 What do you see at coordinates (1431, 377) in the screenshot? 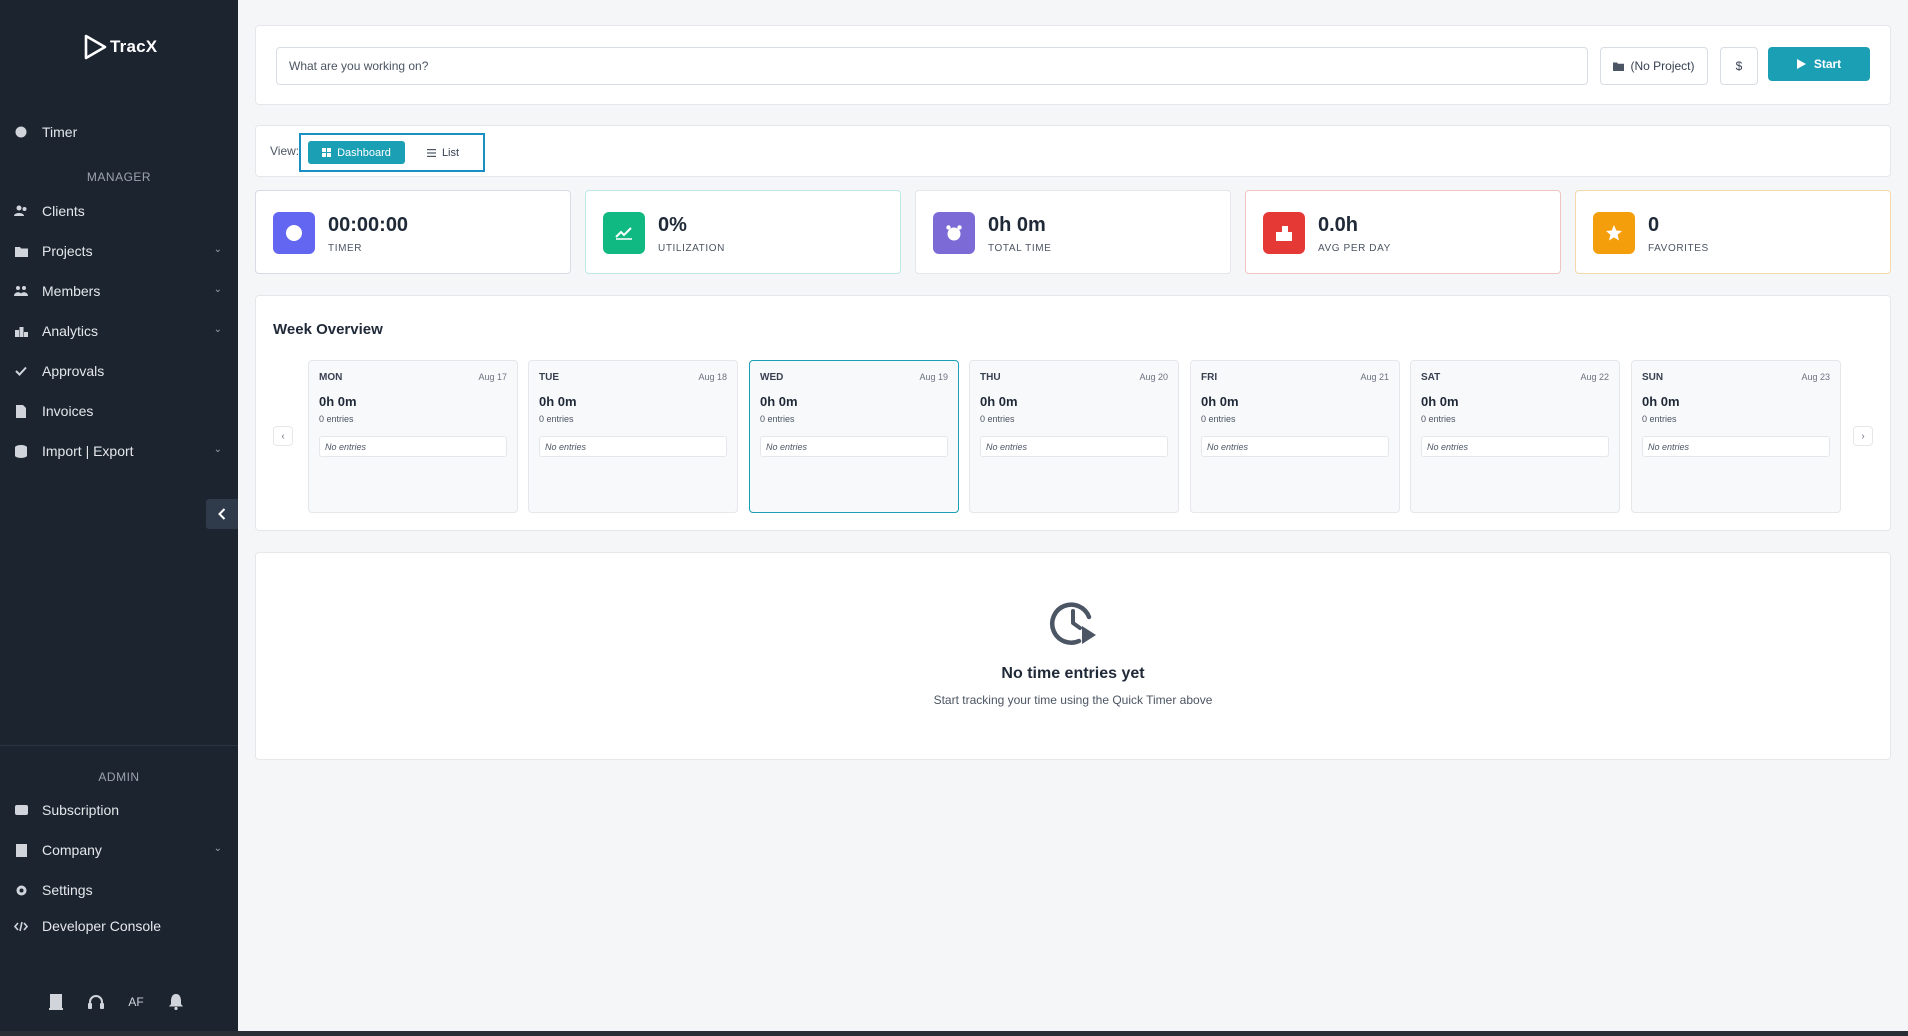
I see `day-name: SAT` at bounding box center [1431, 377].